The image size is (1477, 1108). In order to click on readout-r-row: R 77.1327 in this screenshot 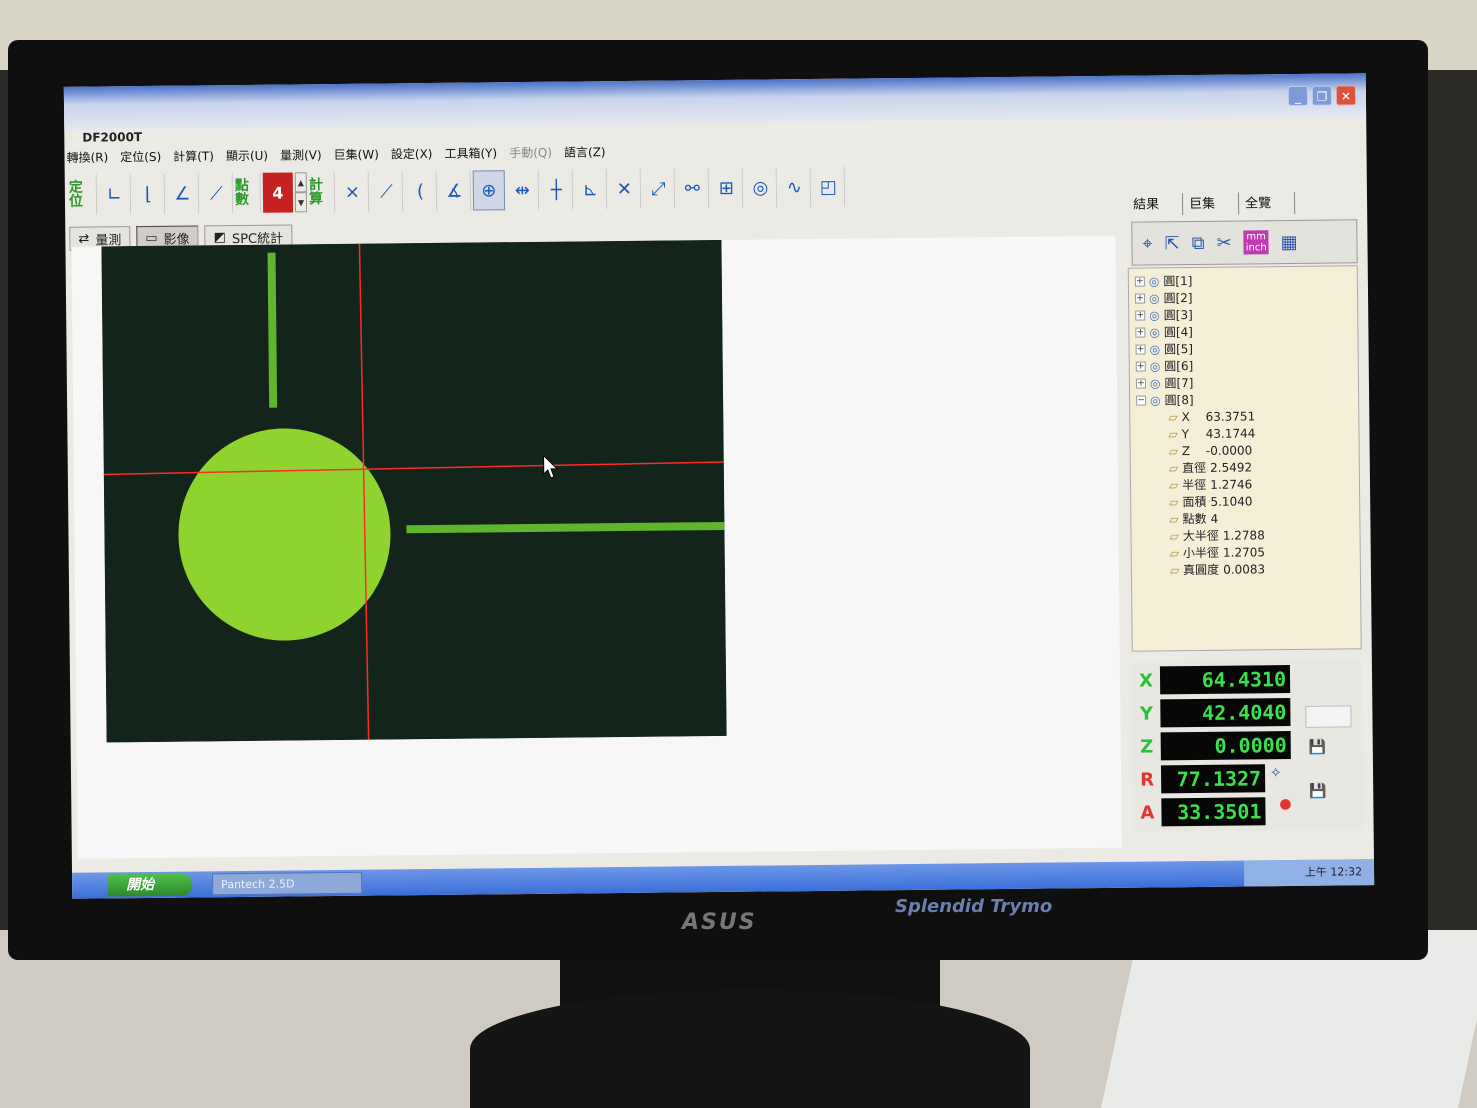, I will do `click(1199, 778)`.